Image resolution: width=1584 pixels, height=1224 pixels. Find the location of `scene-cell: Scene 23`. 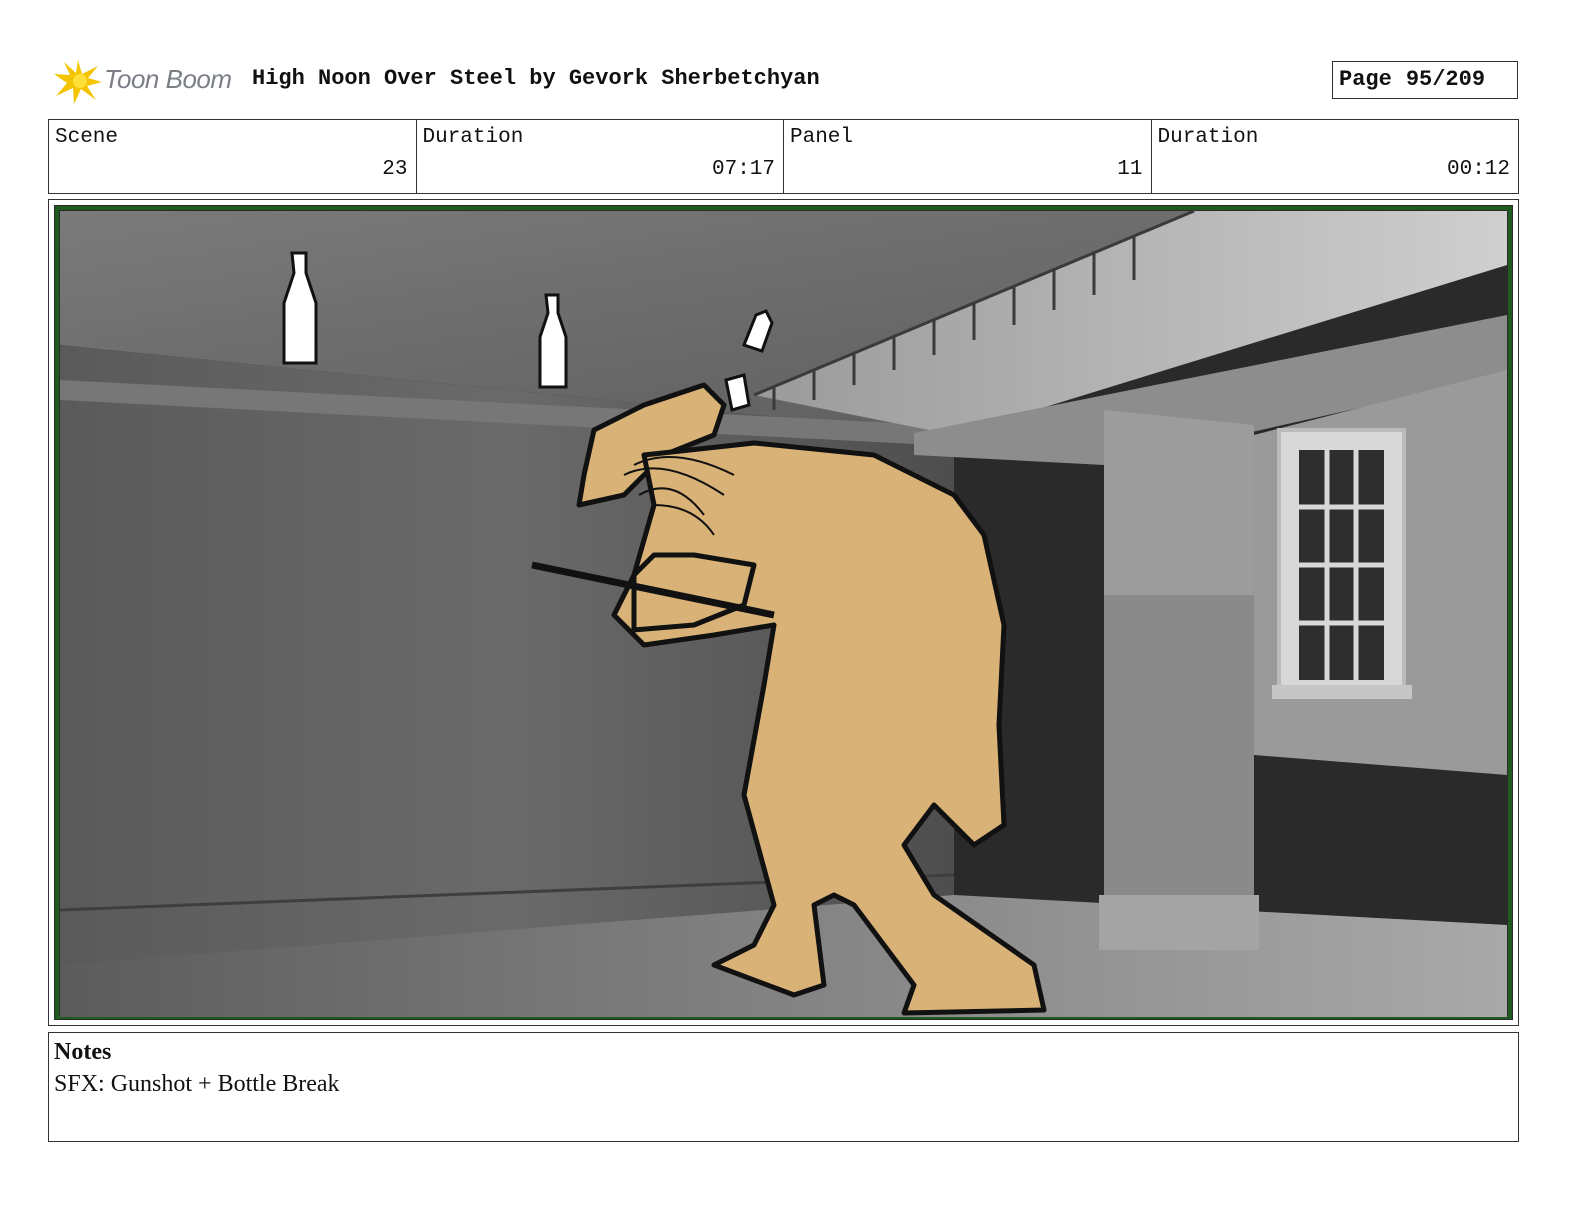

scene-cell: Scene 23 is located at coordinates (233, 156).